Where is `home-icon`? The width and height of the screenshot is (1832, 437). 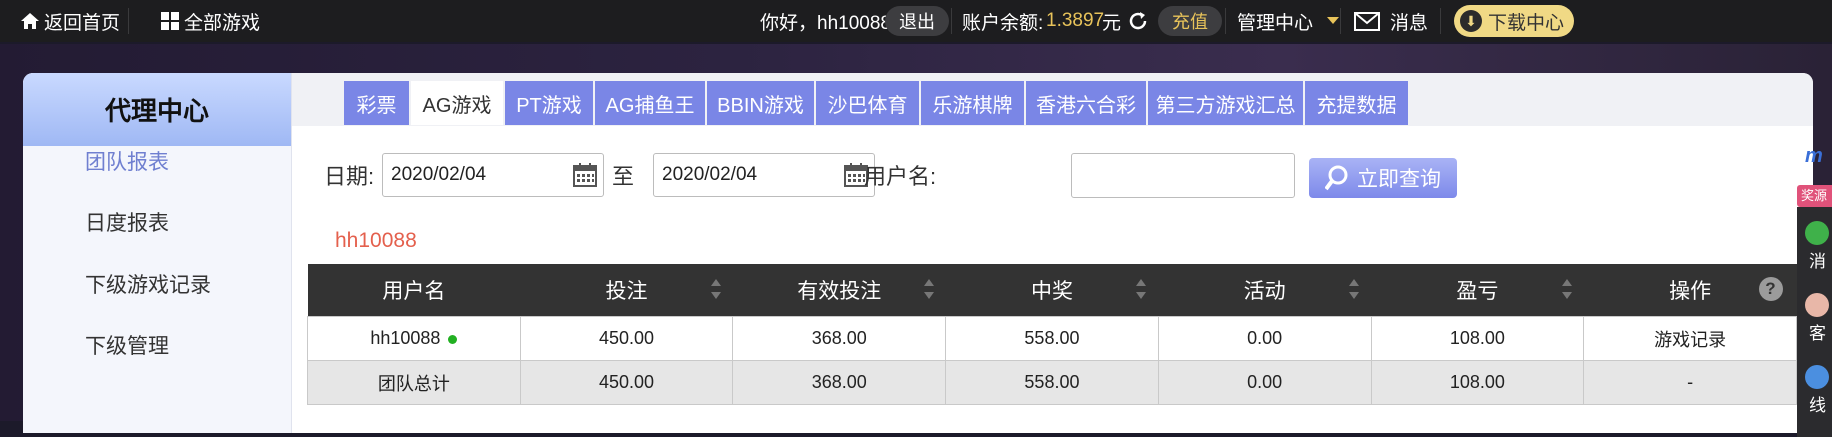 home-icon is located at coordinates (30, 21).